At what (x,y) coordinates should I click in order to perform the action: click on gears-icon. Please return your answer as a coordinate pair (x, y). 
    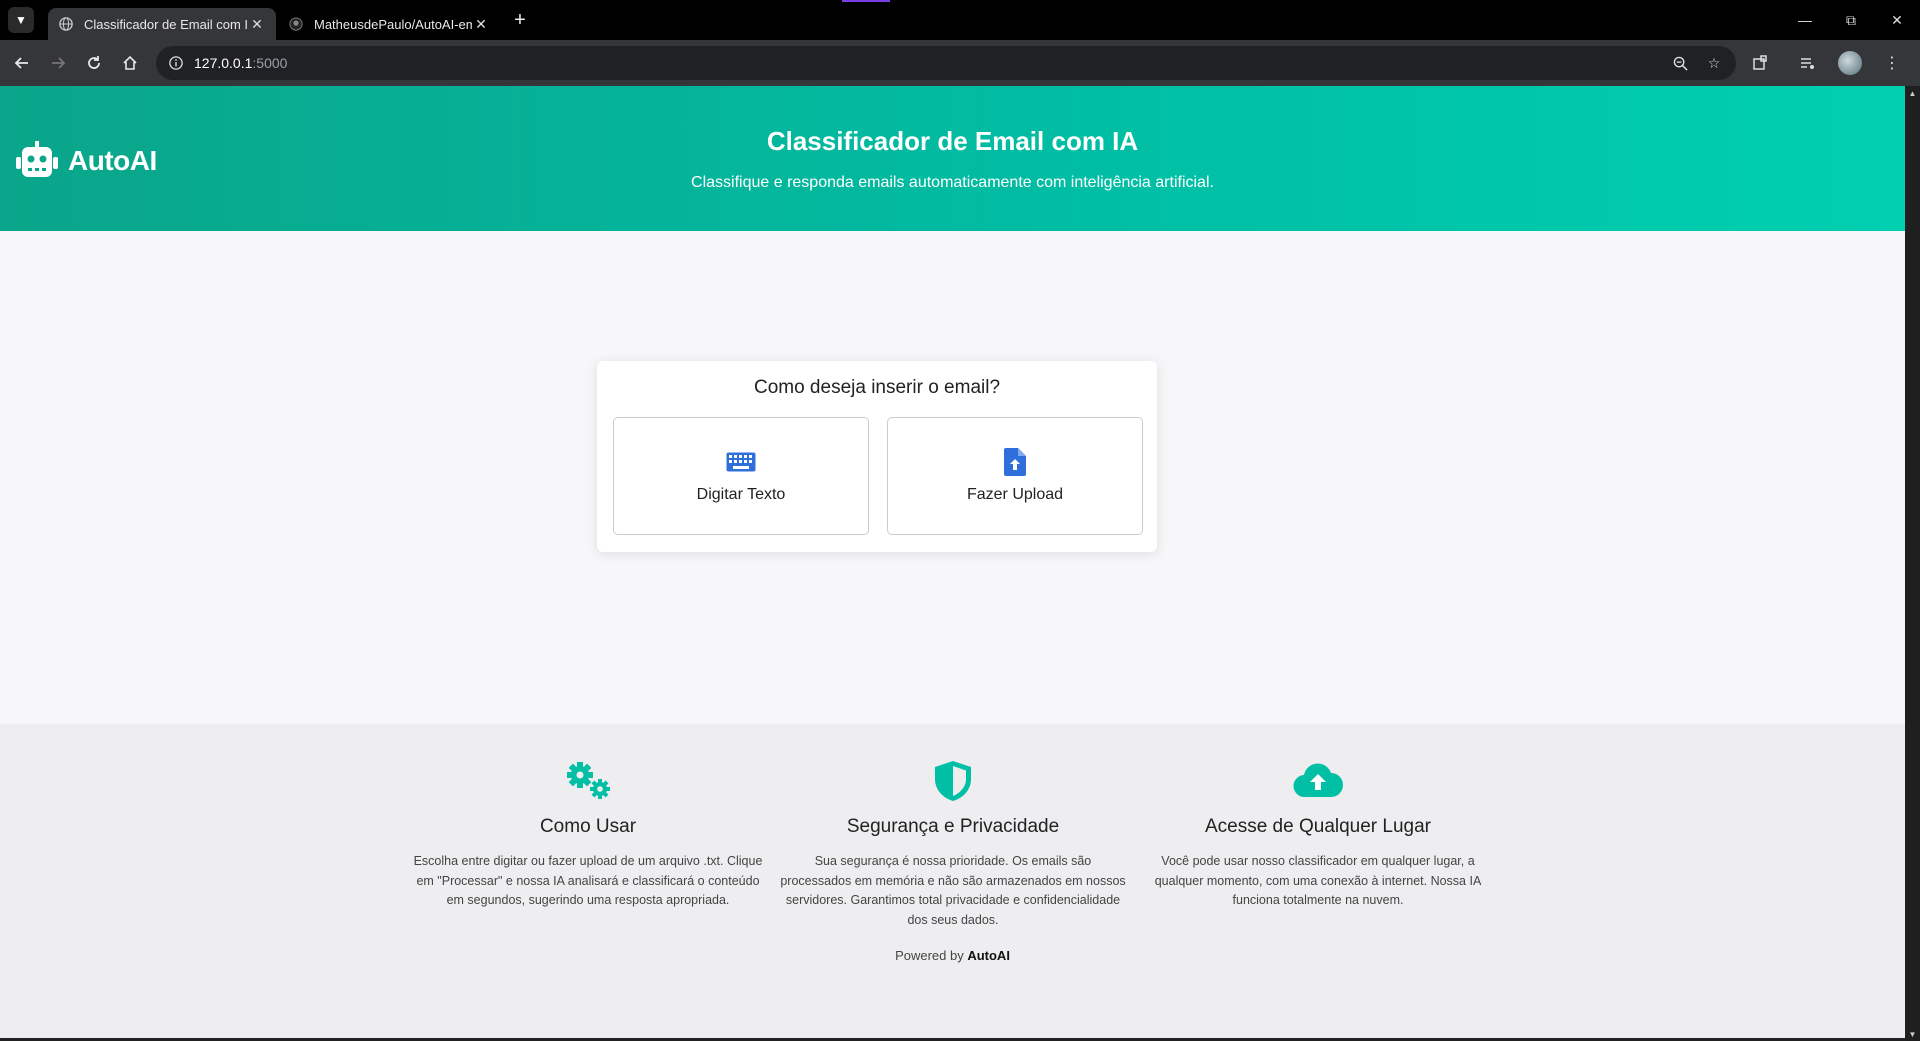
    Looking at the image, I should click on (588, 781).